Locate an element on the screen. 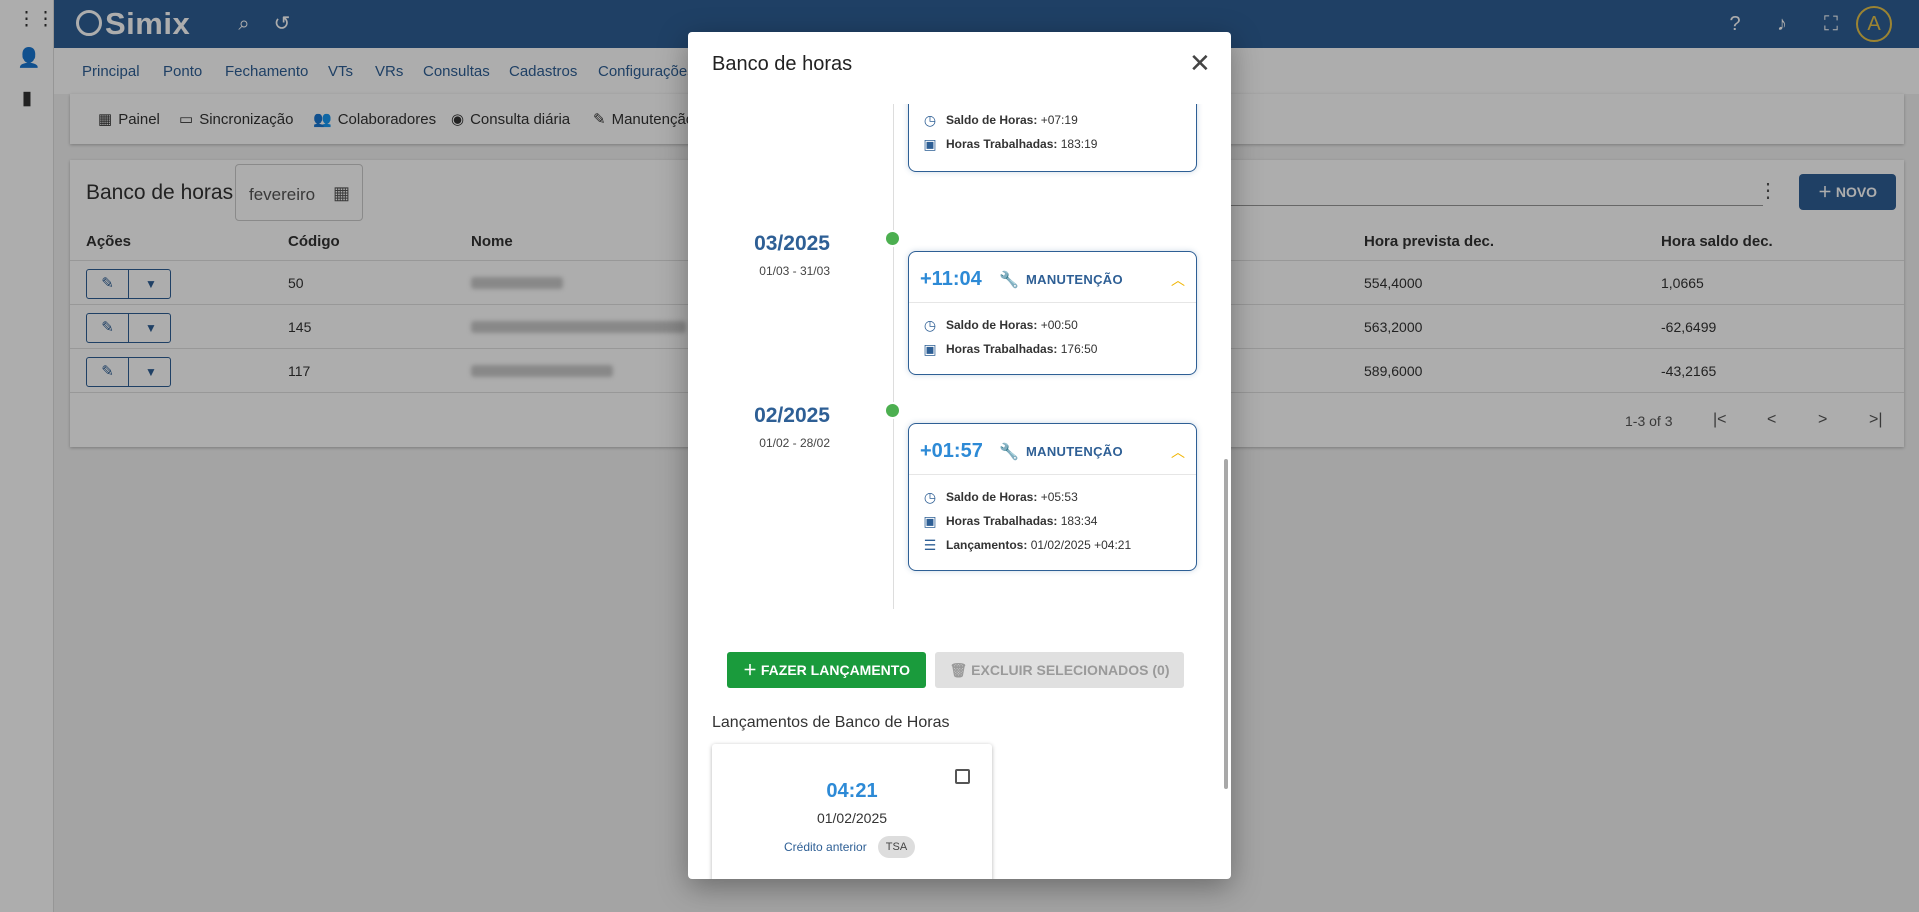 This screenshot has width=1919, height=912. close-icon: ✕ is located at coordinates (1200, 63).